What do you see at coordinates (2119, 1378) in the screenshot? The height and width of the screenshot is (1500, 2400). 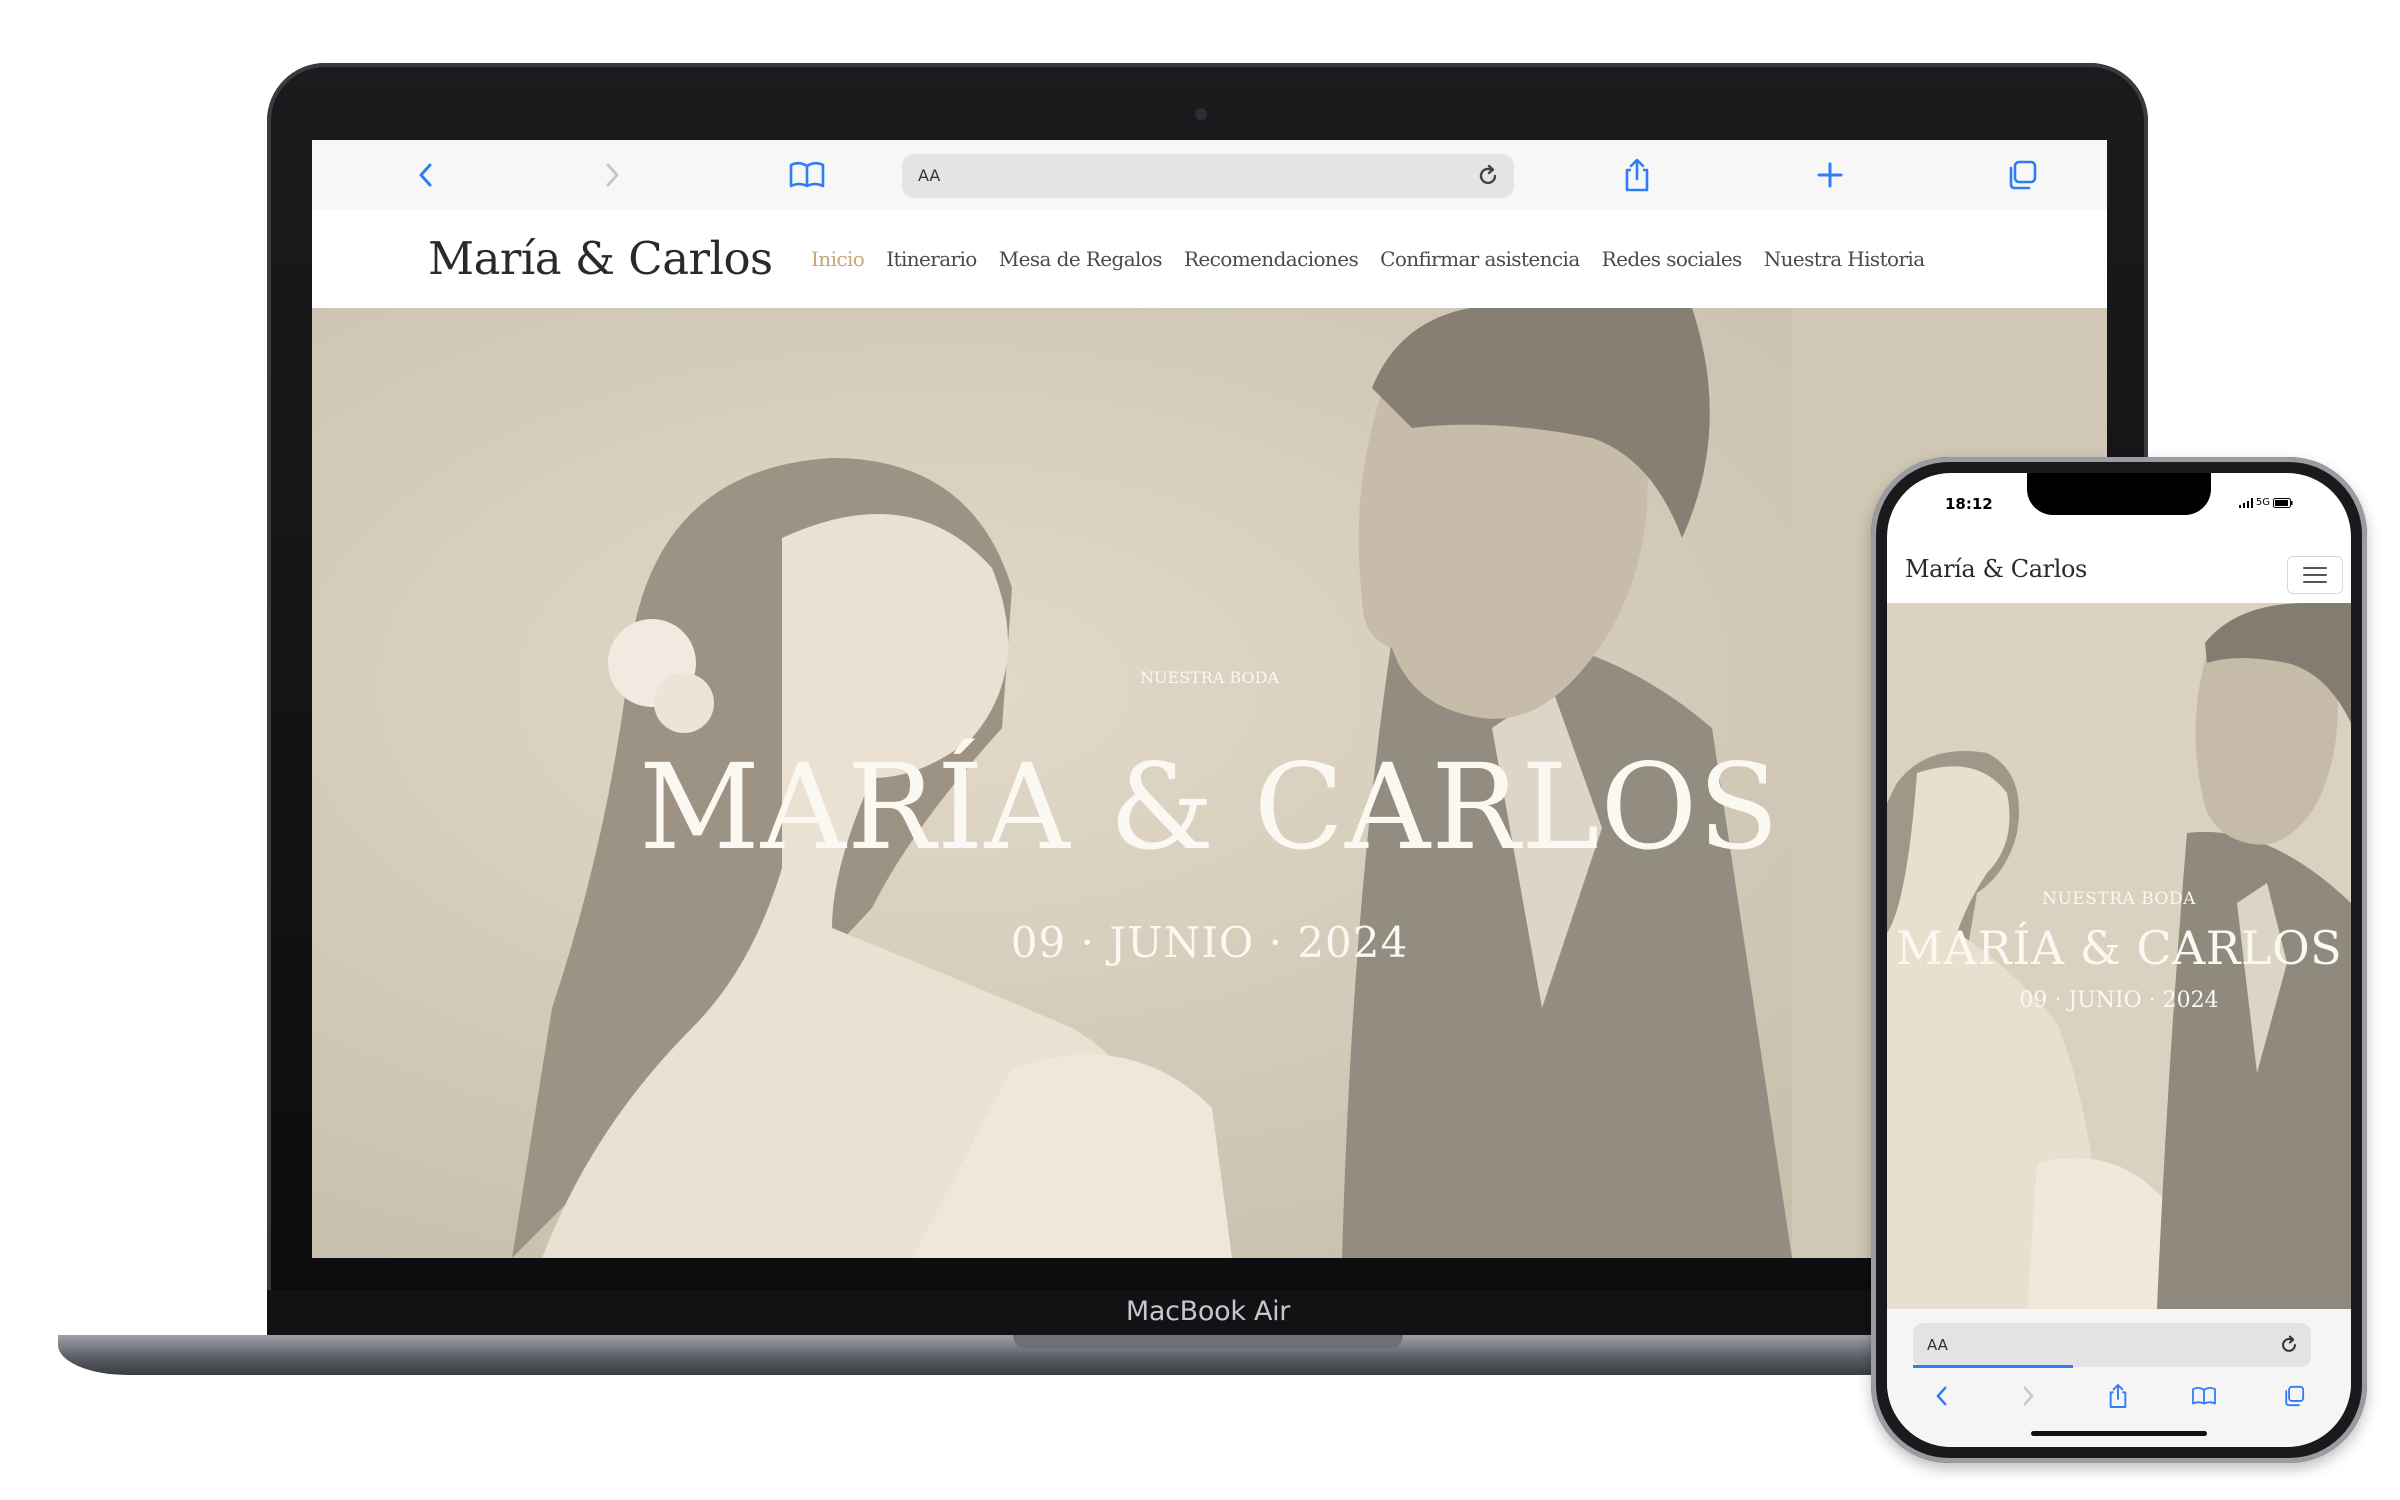 I see `phone-safari-bottom-bar: AA` at bounding box center [2119, 1378].